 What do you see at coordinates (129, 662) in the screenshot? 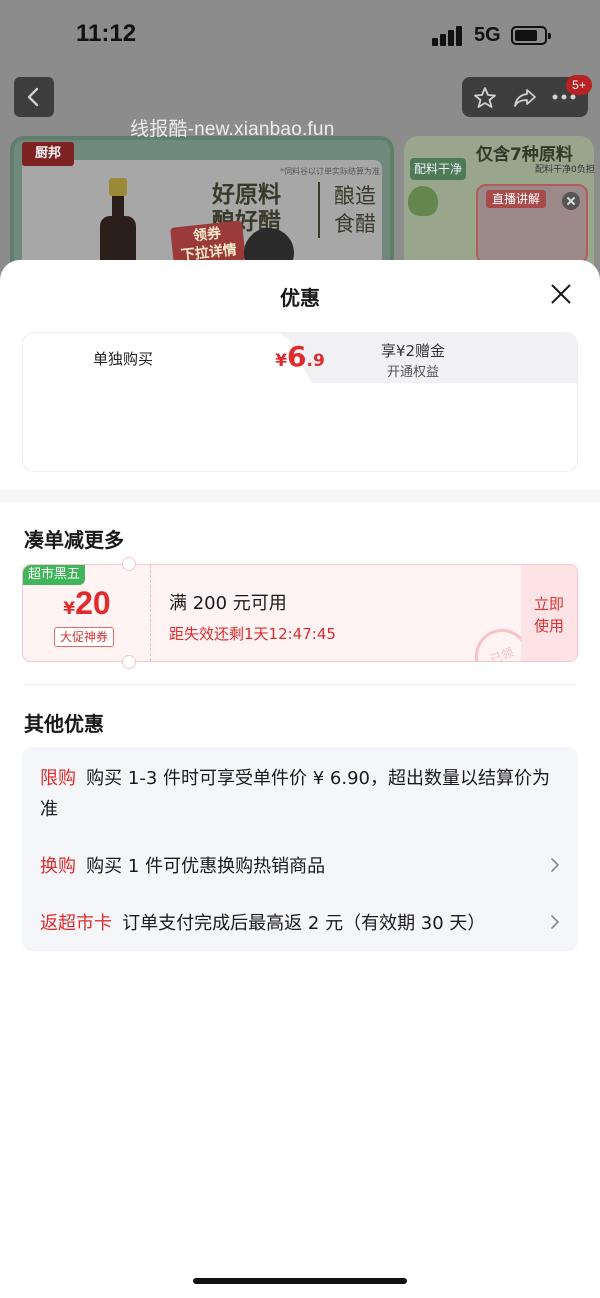
I see `coupon-notch-bottom` at bounding box center [129, 662].